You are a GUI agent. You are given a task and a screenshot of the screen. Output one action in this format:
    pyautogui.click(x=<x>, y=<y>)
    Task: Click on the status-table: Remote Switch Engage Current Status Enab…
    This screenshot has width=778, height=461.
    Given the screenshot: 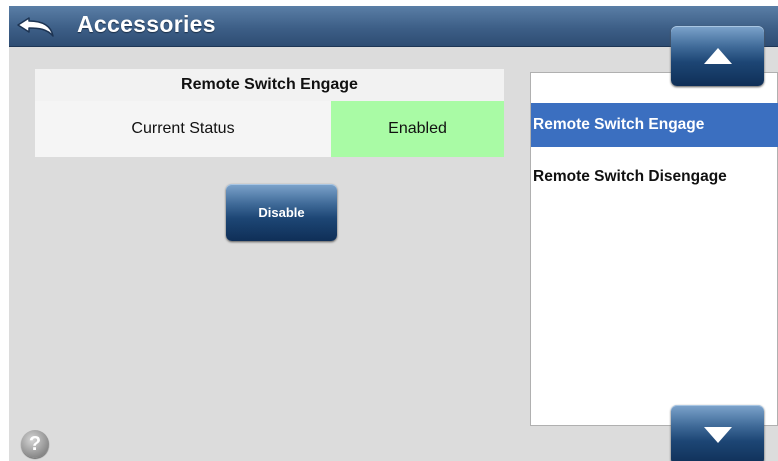 What is the action you would take?
    pyautogui.click(x=269, y=113)
    